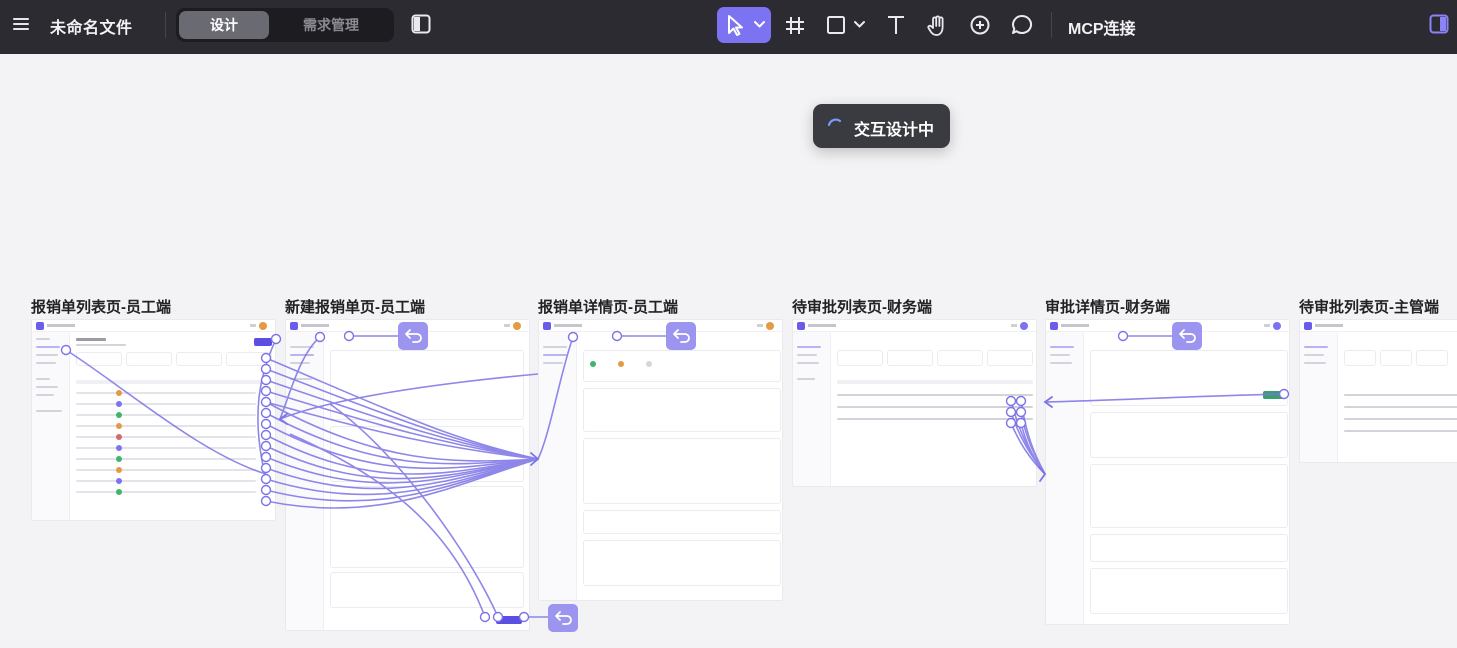  What do you see at coordinates (847, 25) in the screenshot?
I see `shape-tool-button` at bounding box center [847, 25].